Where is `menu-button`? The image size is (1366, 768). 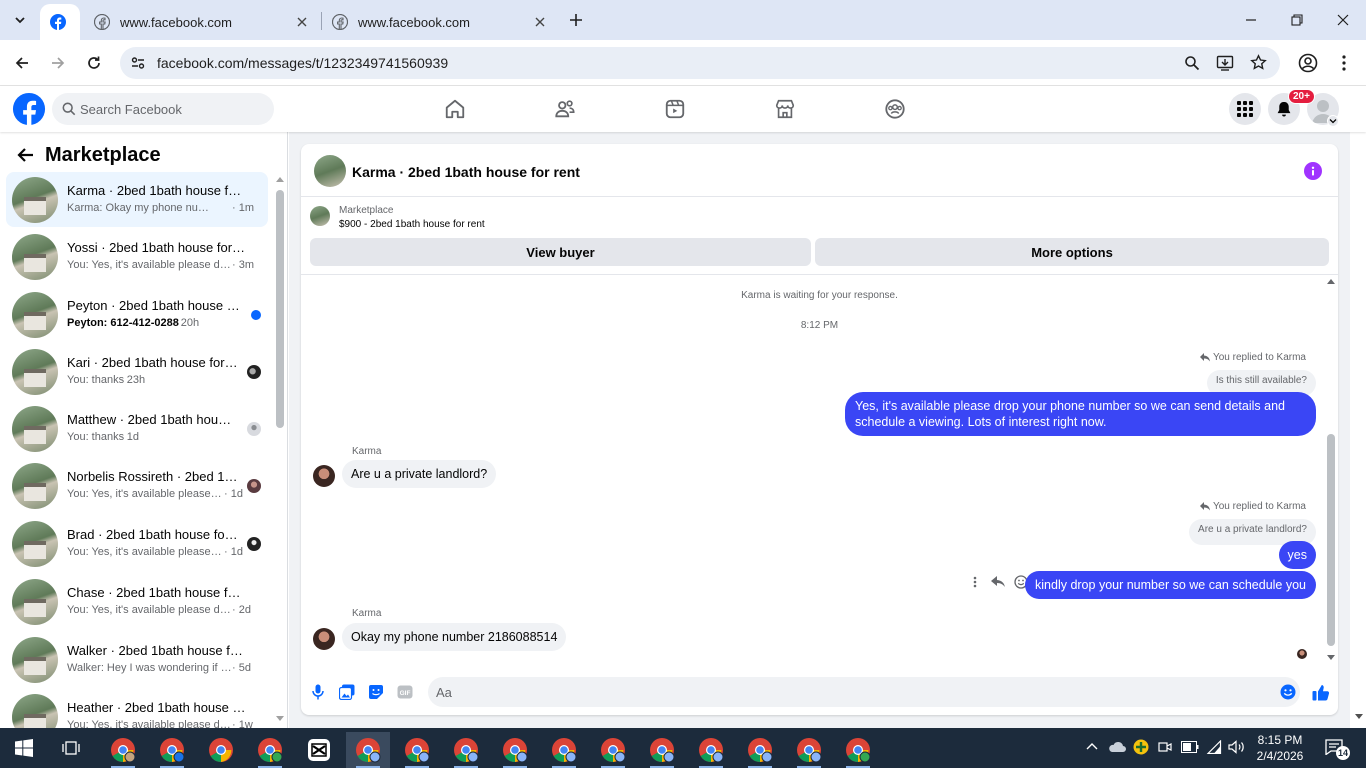 menu-button is located at coordinates (1245, 109).